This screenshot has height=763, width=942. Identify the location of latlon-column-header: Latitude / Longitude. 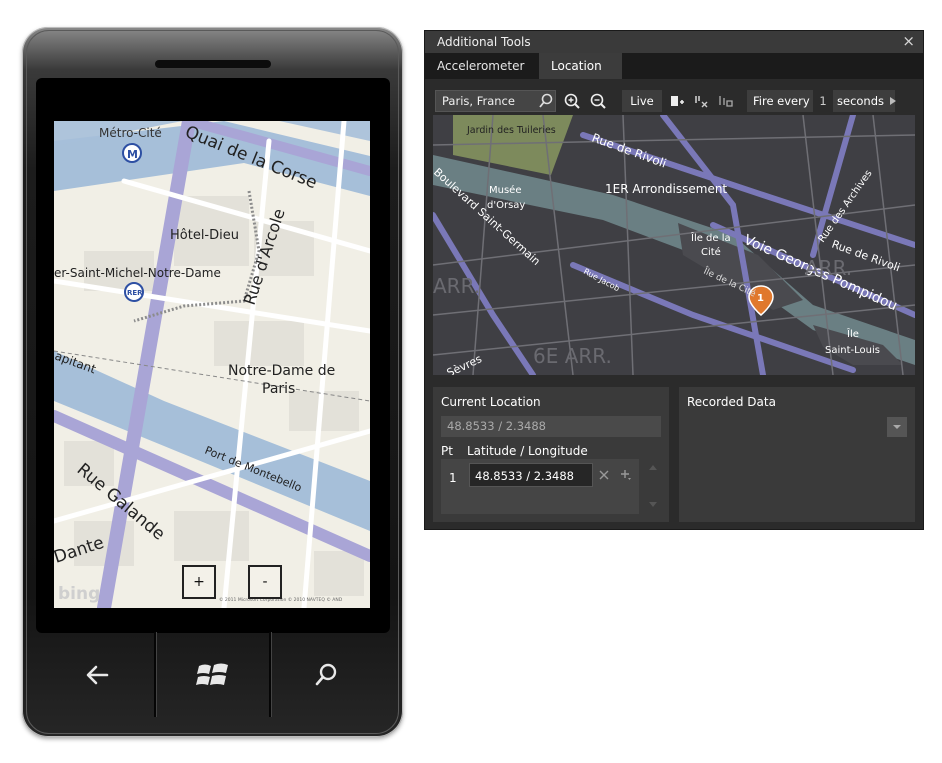
(527, 451).